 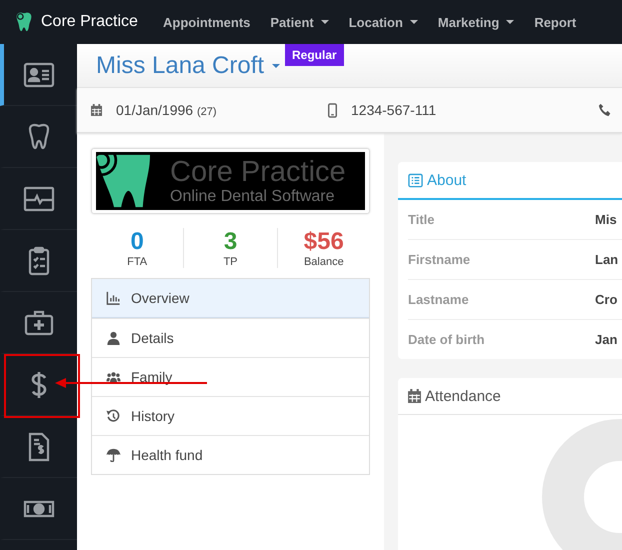 What do you see at coordinates (476, 22) in the screenshot?
I see `nav-link: Marketing` at bounding box center [476, 22].